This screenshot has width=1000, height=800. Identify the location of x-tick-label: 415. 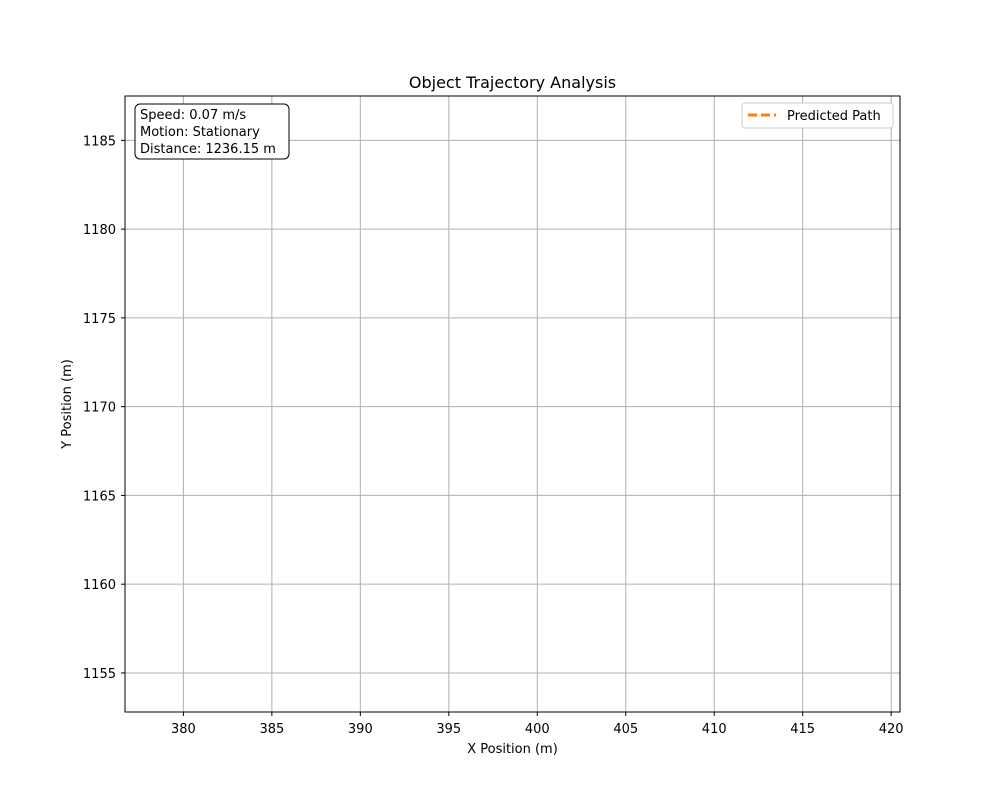
(802, 729).